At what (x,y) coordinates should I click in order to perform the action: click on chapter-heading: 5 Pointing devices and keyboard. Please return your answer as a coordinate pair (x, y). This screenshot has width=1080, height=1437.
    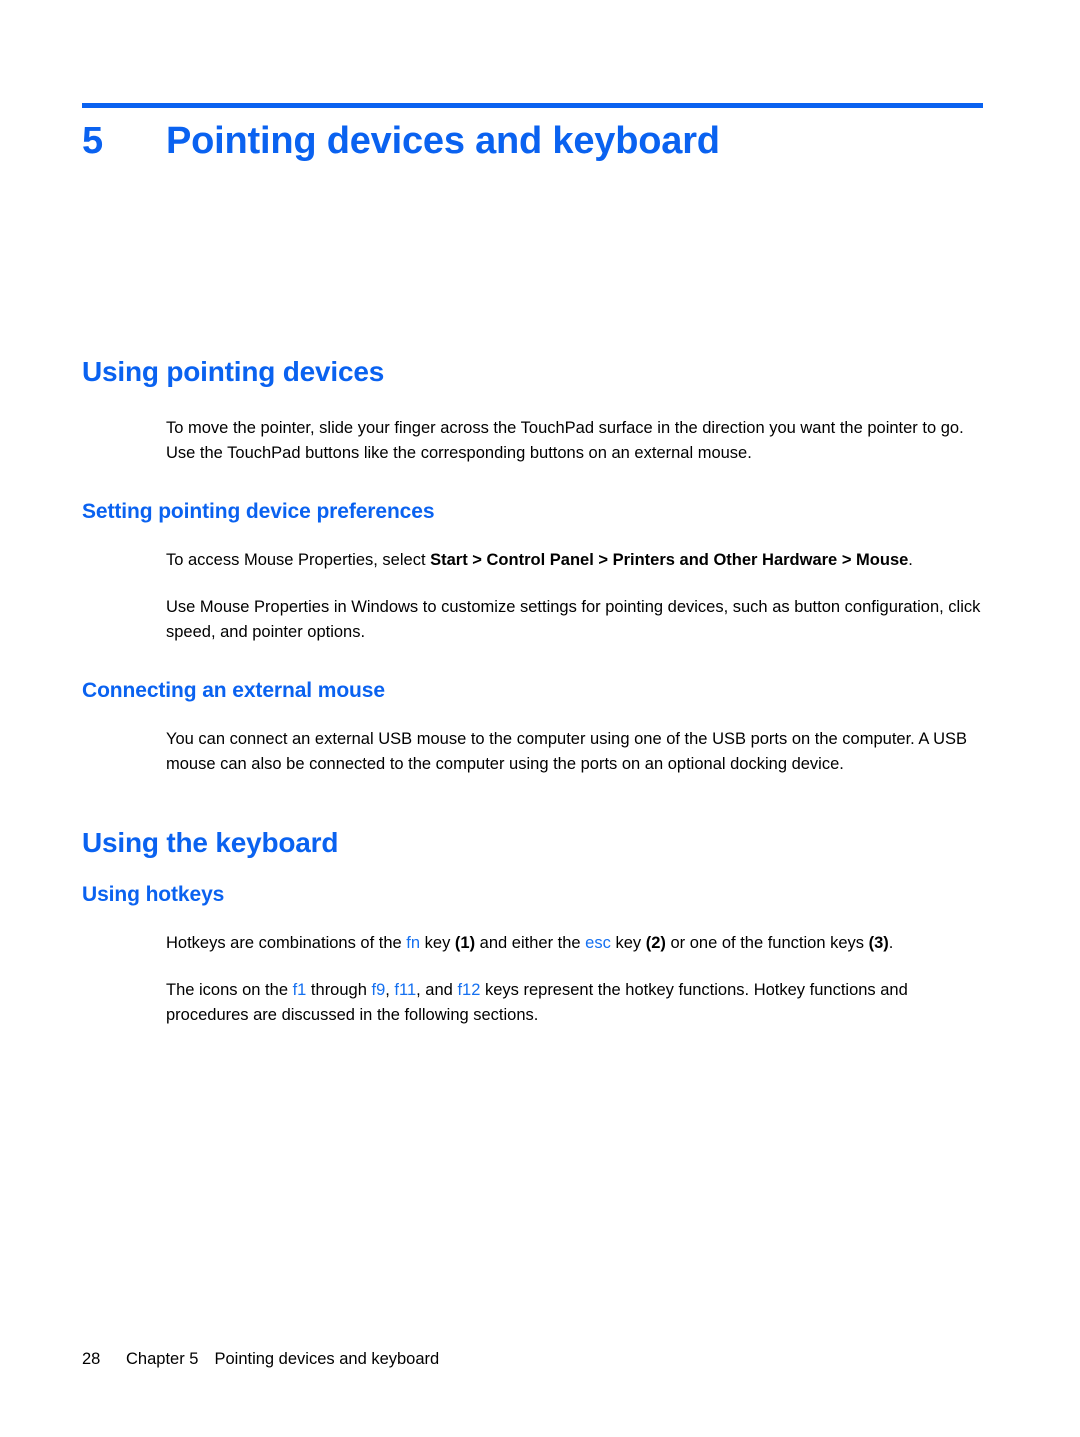
    Looking at the image, I should click on (532, 141).